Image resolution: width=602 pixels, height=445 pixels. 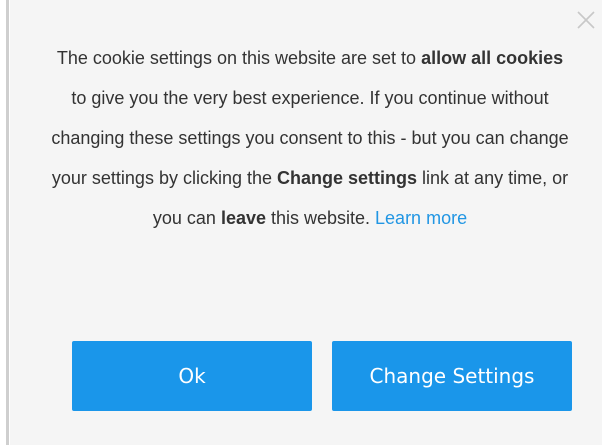 What do you see at coordinates (192, 376) in the screenshot?
I see `ok-button: Ok` at bounding box center [192, 376].